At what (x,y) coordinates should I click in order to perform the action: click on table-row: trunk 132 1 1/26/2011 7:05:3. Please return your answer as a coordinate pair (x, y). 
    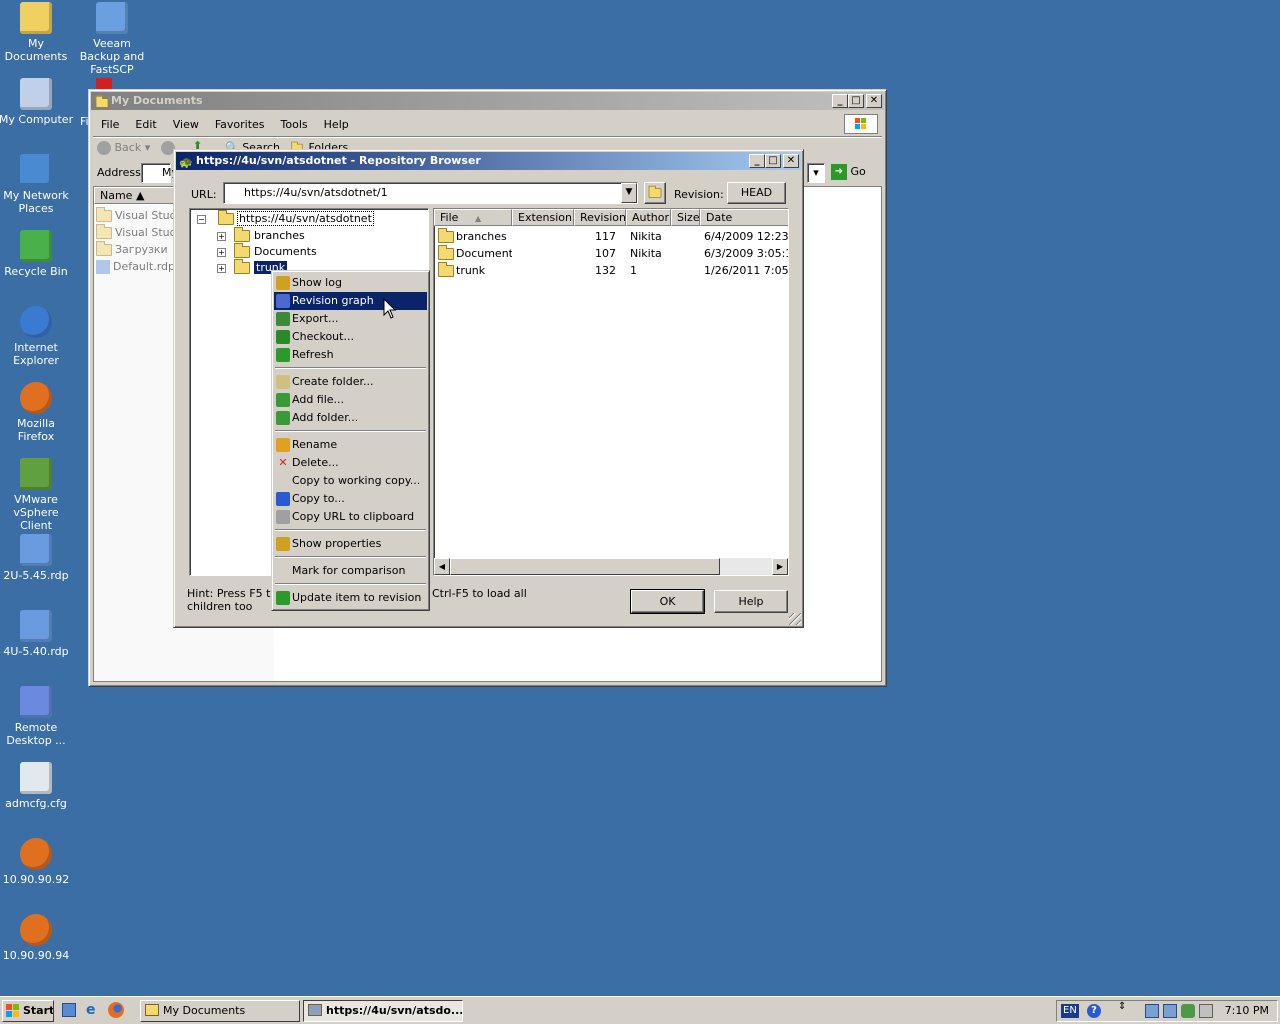
    Looking at the image, I should click on (611, 270).